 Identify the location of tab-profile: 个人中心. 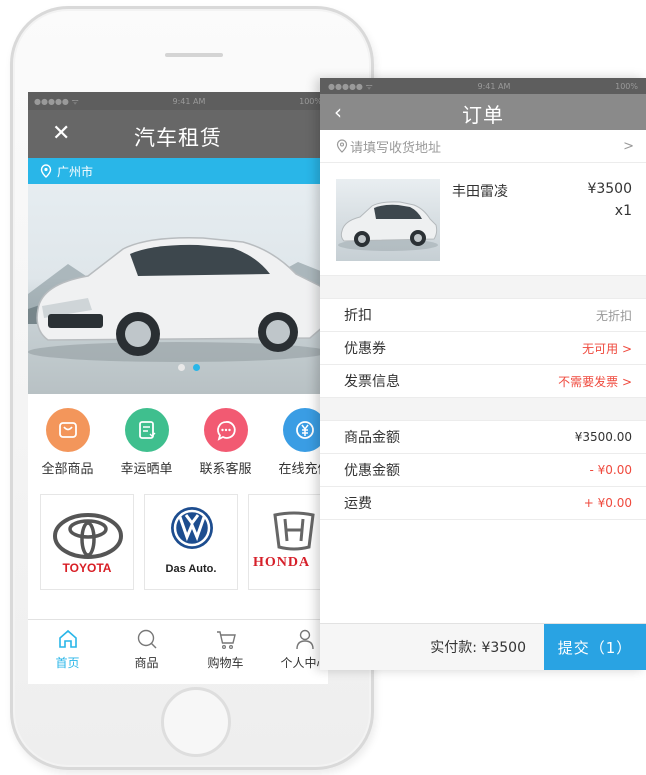
(296, 652).